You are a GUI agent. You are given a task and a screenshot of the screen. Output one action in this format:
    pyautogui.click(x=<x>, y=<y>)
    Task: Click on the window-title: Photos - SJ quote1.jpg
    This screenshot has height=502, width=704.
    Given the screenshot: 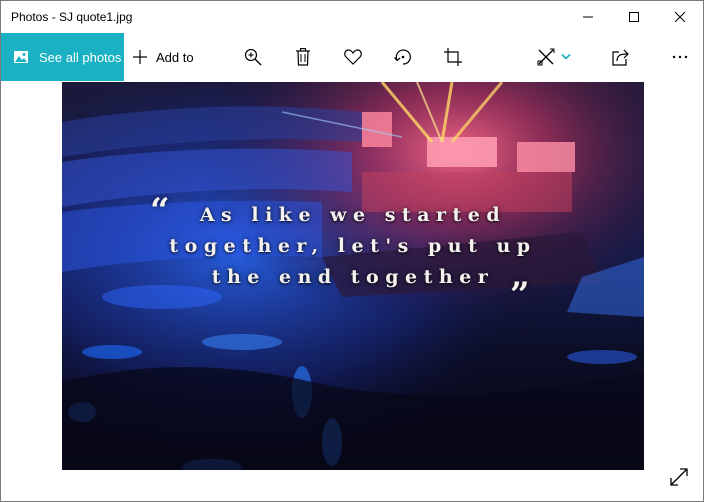 What is the action you would take?
    pyautogui.click(x=72, y=17)
    